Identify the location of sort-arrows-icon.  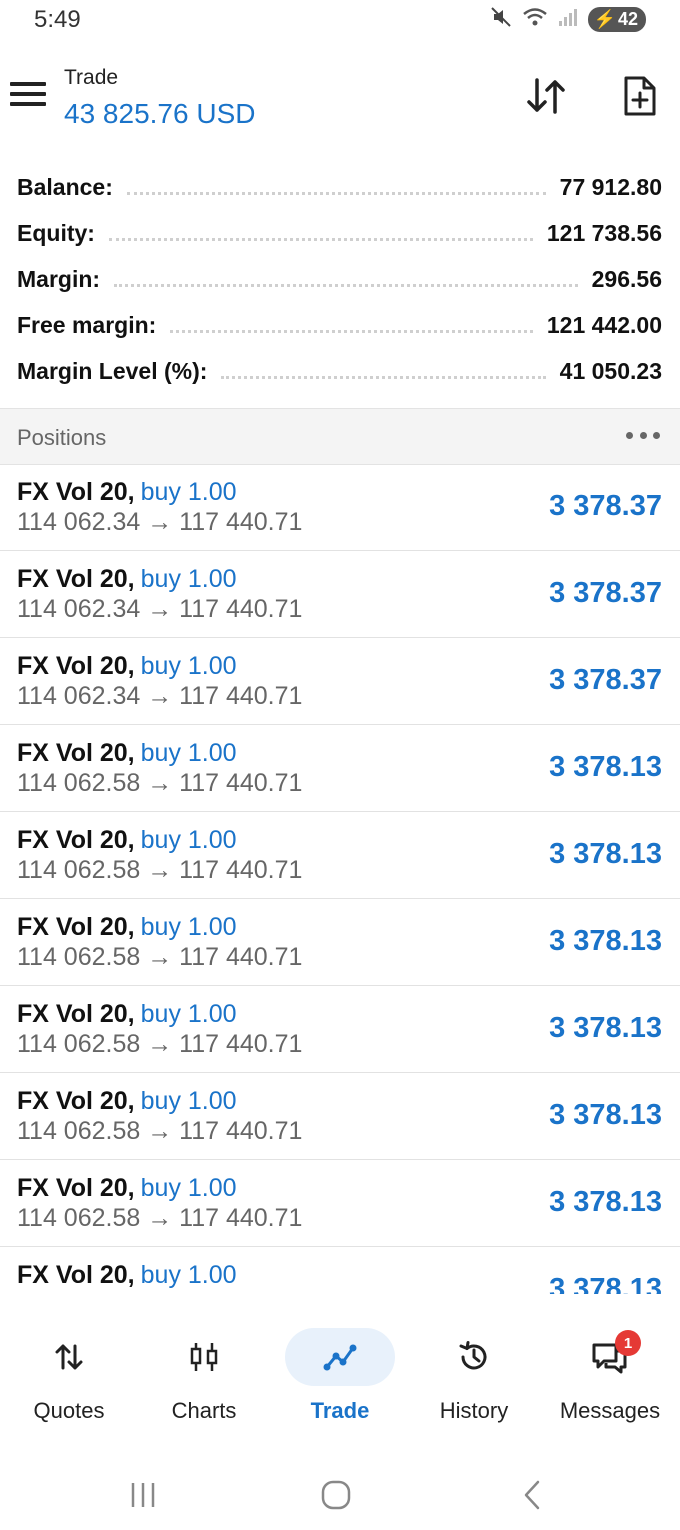
(546, 96).